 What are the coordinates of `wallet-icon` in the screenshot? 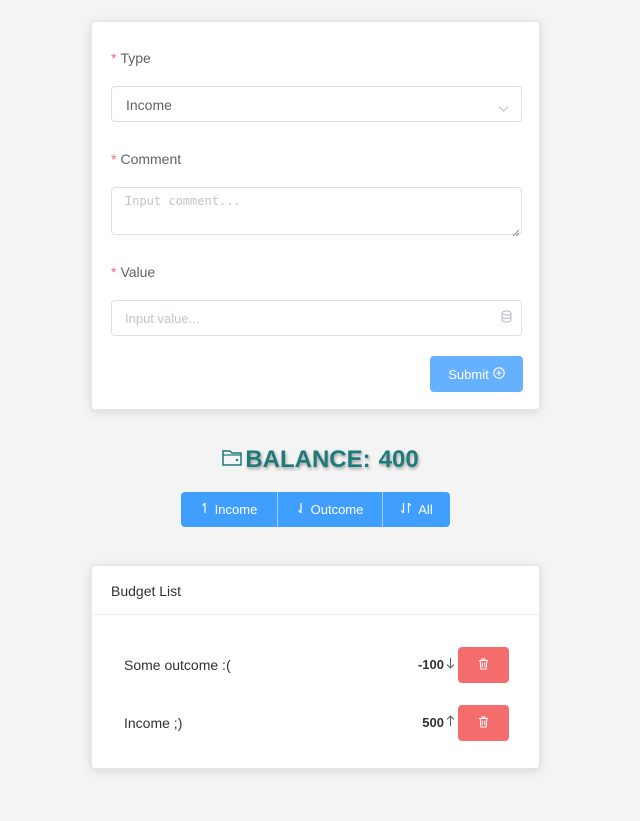 It's located at (232, 460).